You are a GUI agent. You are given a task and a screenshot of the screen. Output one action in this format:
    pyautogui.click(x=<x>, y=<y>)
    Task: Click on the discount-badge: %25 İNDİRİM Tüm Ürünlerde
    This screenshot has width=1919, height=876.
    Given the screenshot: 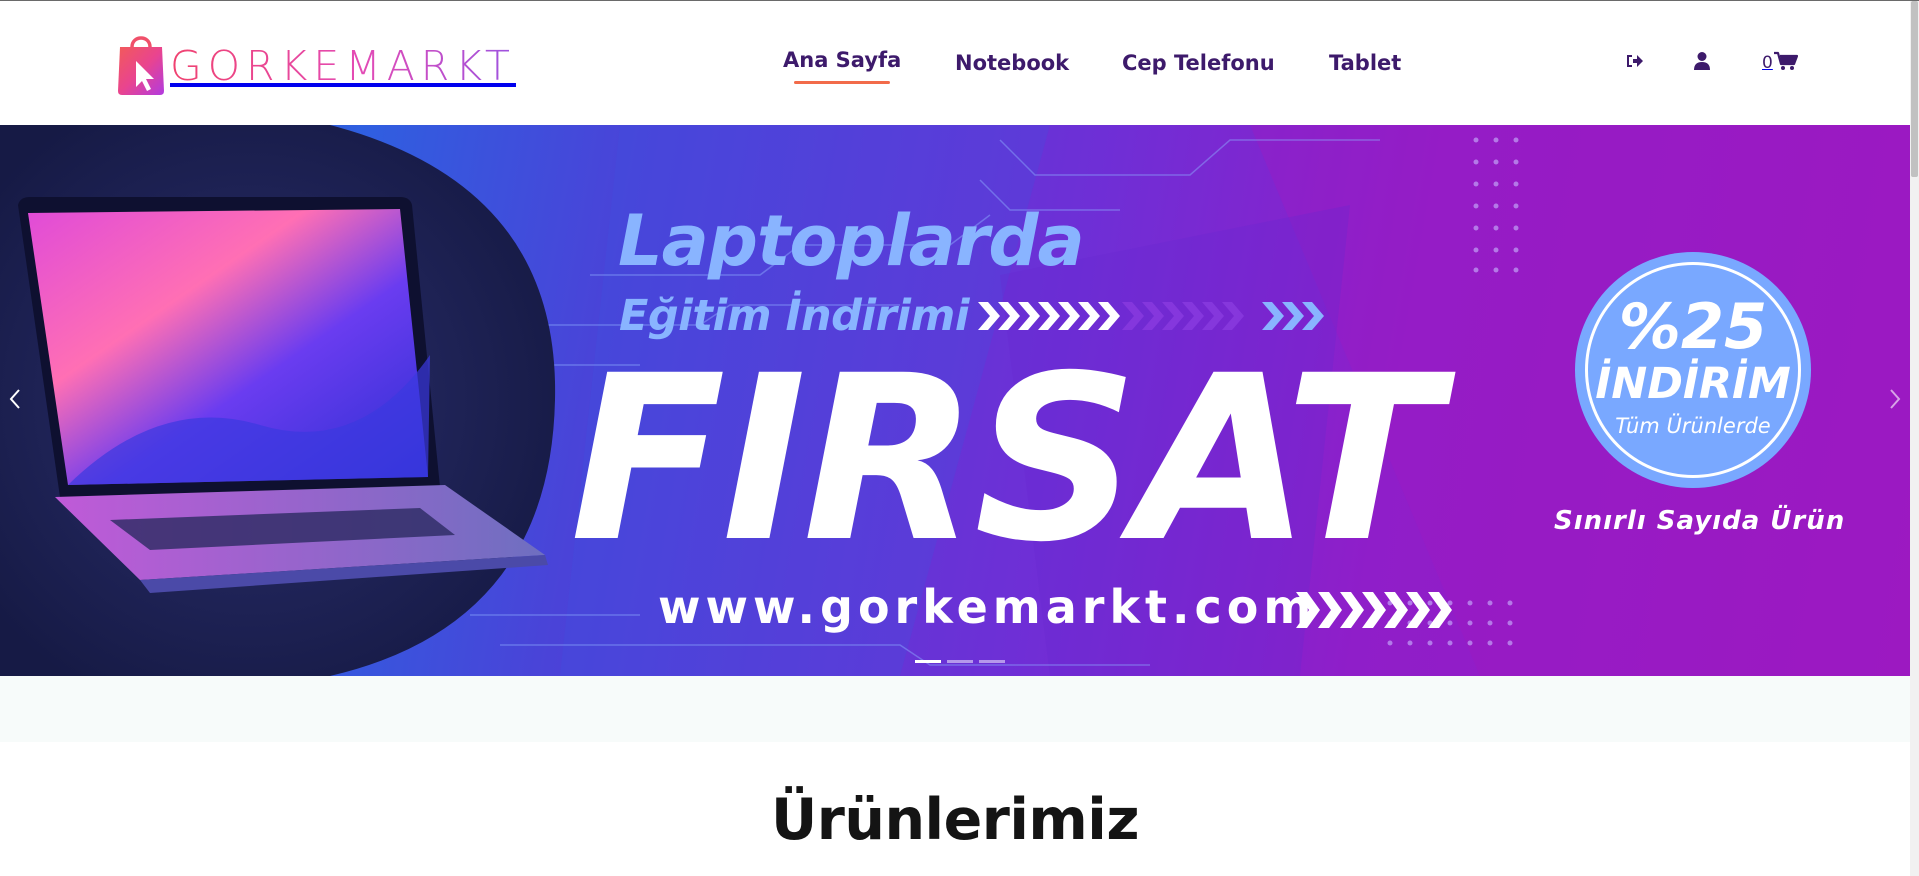 What is the action you would take?
    pyautogui.click(x=1693, y=370)
    